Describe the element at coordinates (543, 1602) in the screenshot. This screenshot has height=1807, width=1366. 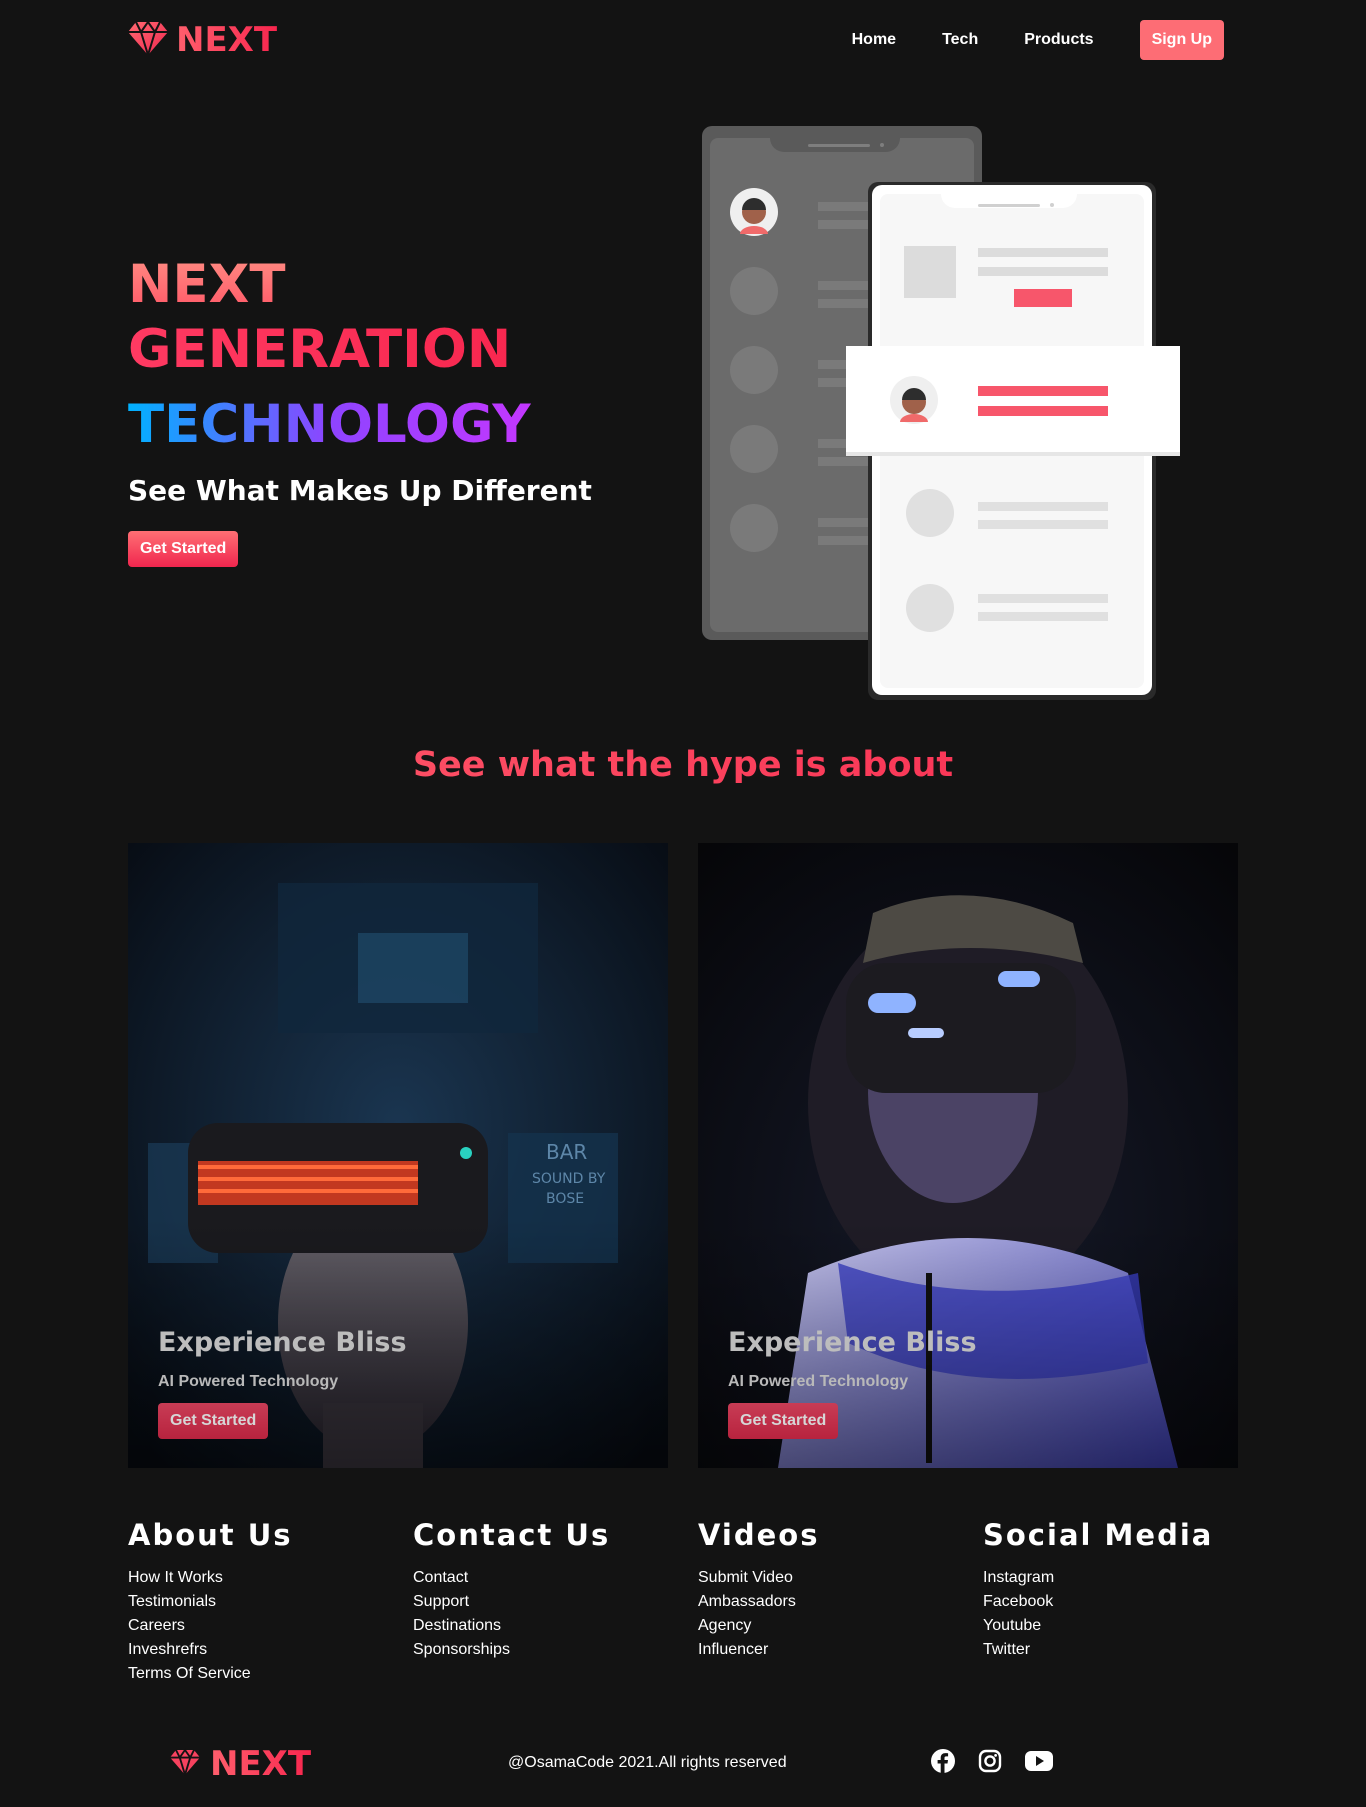
I see `footer-link: Support` at that location.